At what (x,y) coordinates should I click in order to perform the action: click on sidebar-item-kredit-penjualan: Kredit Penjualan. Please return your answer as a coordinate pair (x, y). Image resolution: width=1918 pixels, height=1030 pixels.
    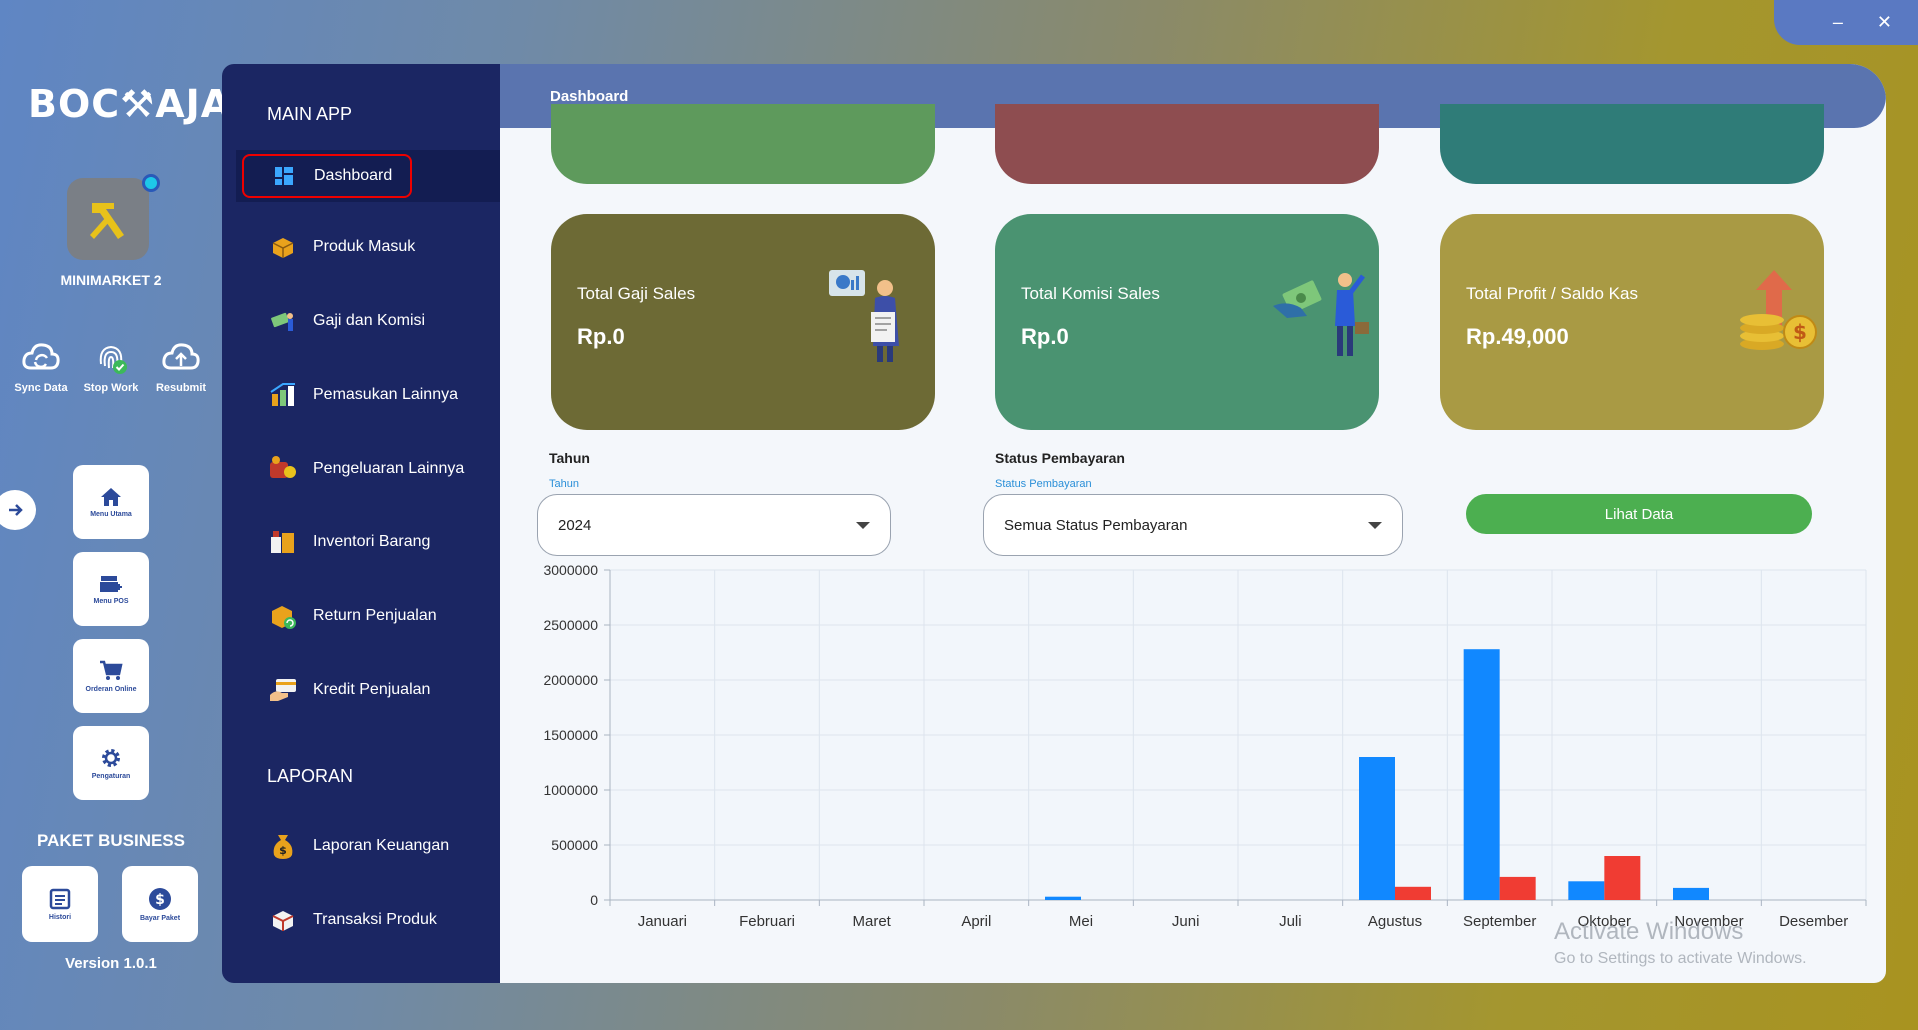
    Looking at the image, I should click on (348, 690).